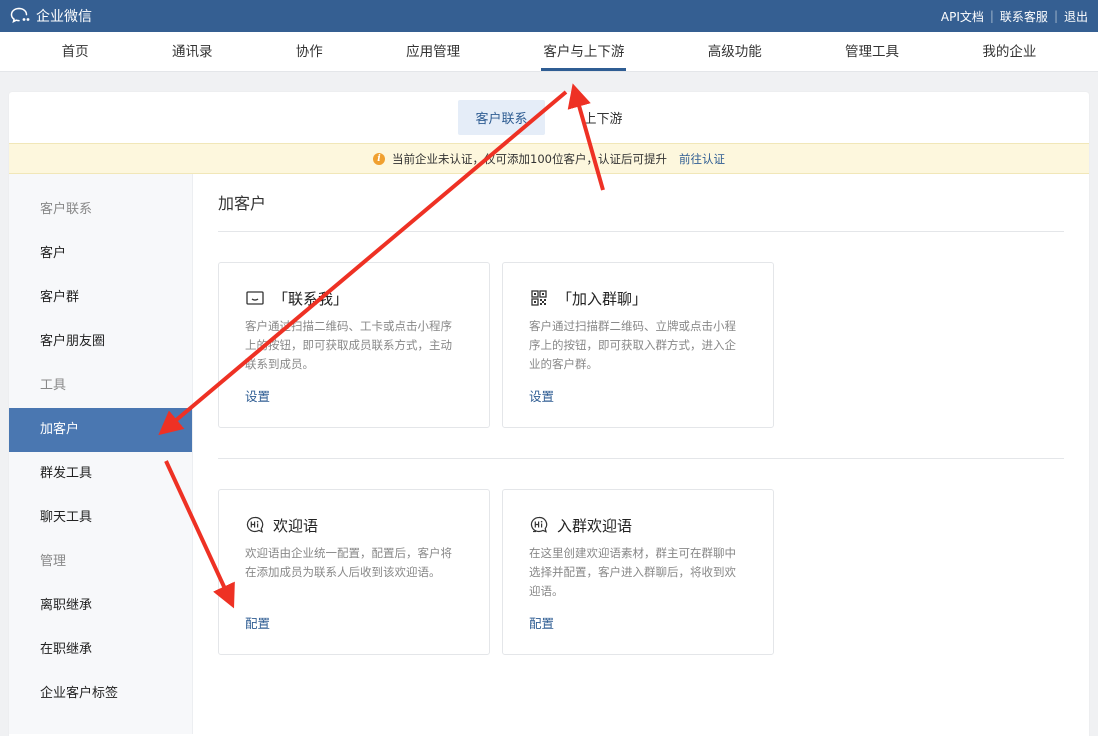 The width and height of the screenshot is (1098, 736). I want to click on sidebar-item-customers: 客户, so click(100, 254).